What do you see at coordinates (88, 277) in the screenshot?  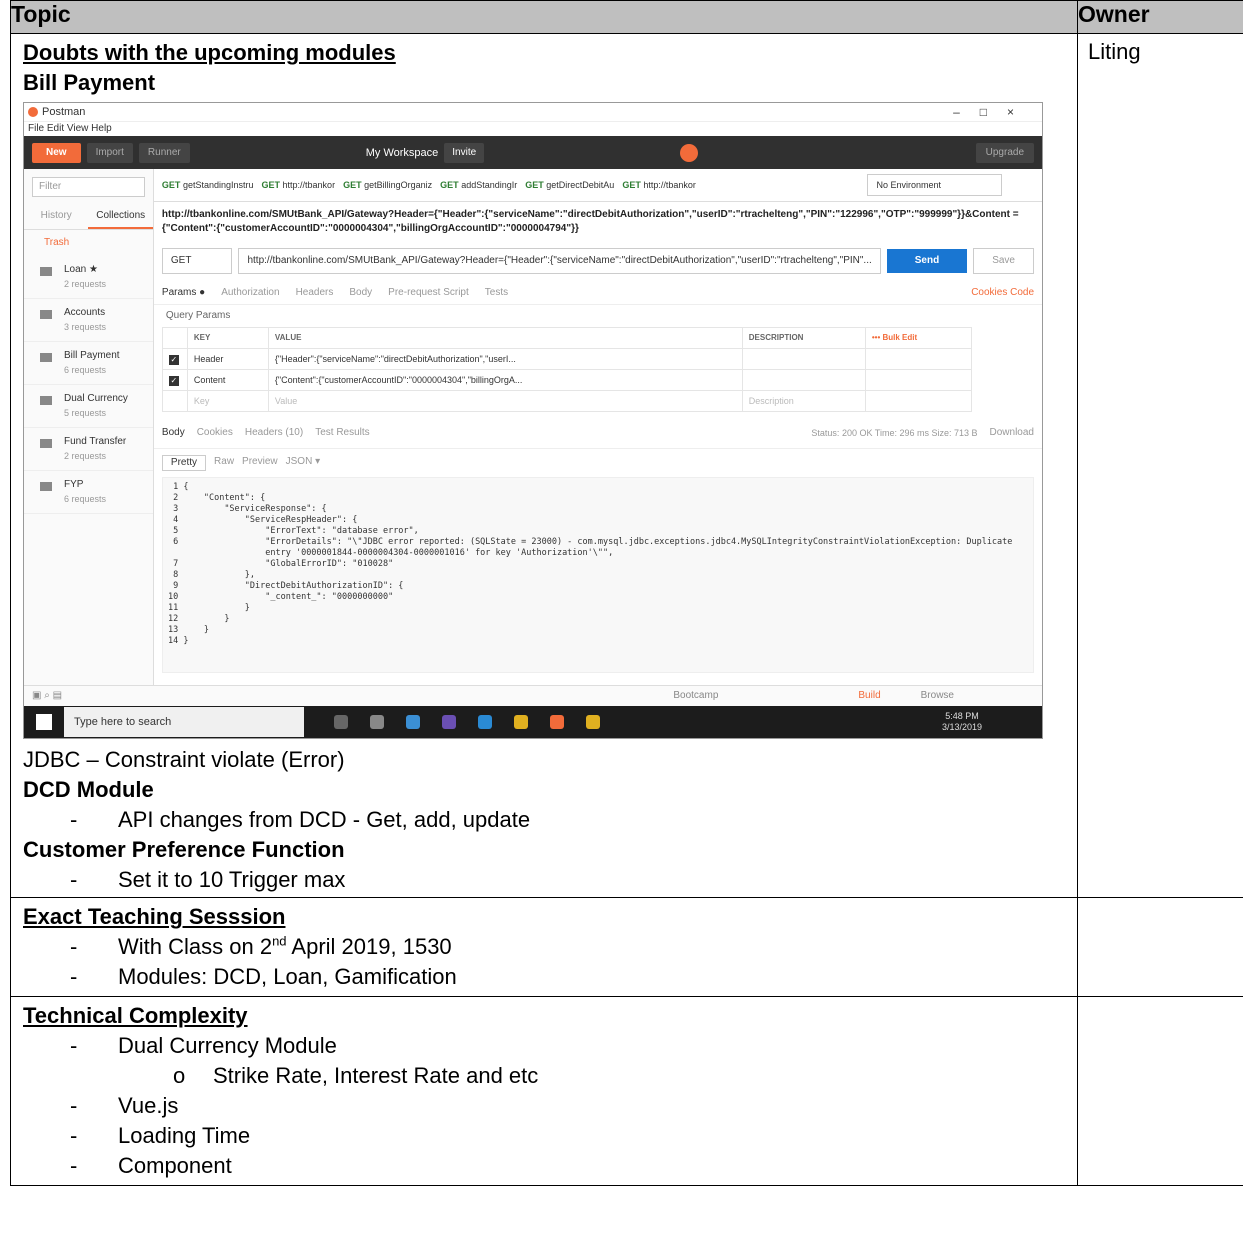 I see `collection-item: Loan ★ 2 requests` at bounding box center [88, 277].